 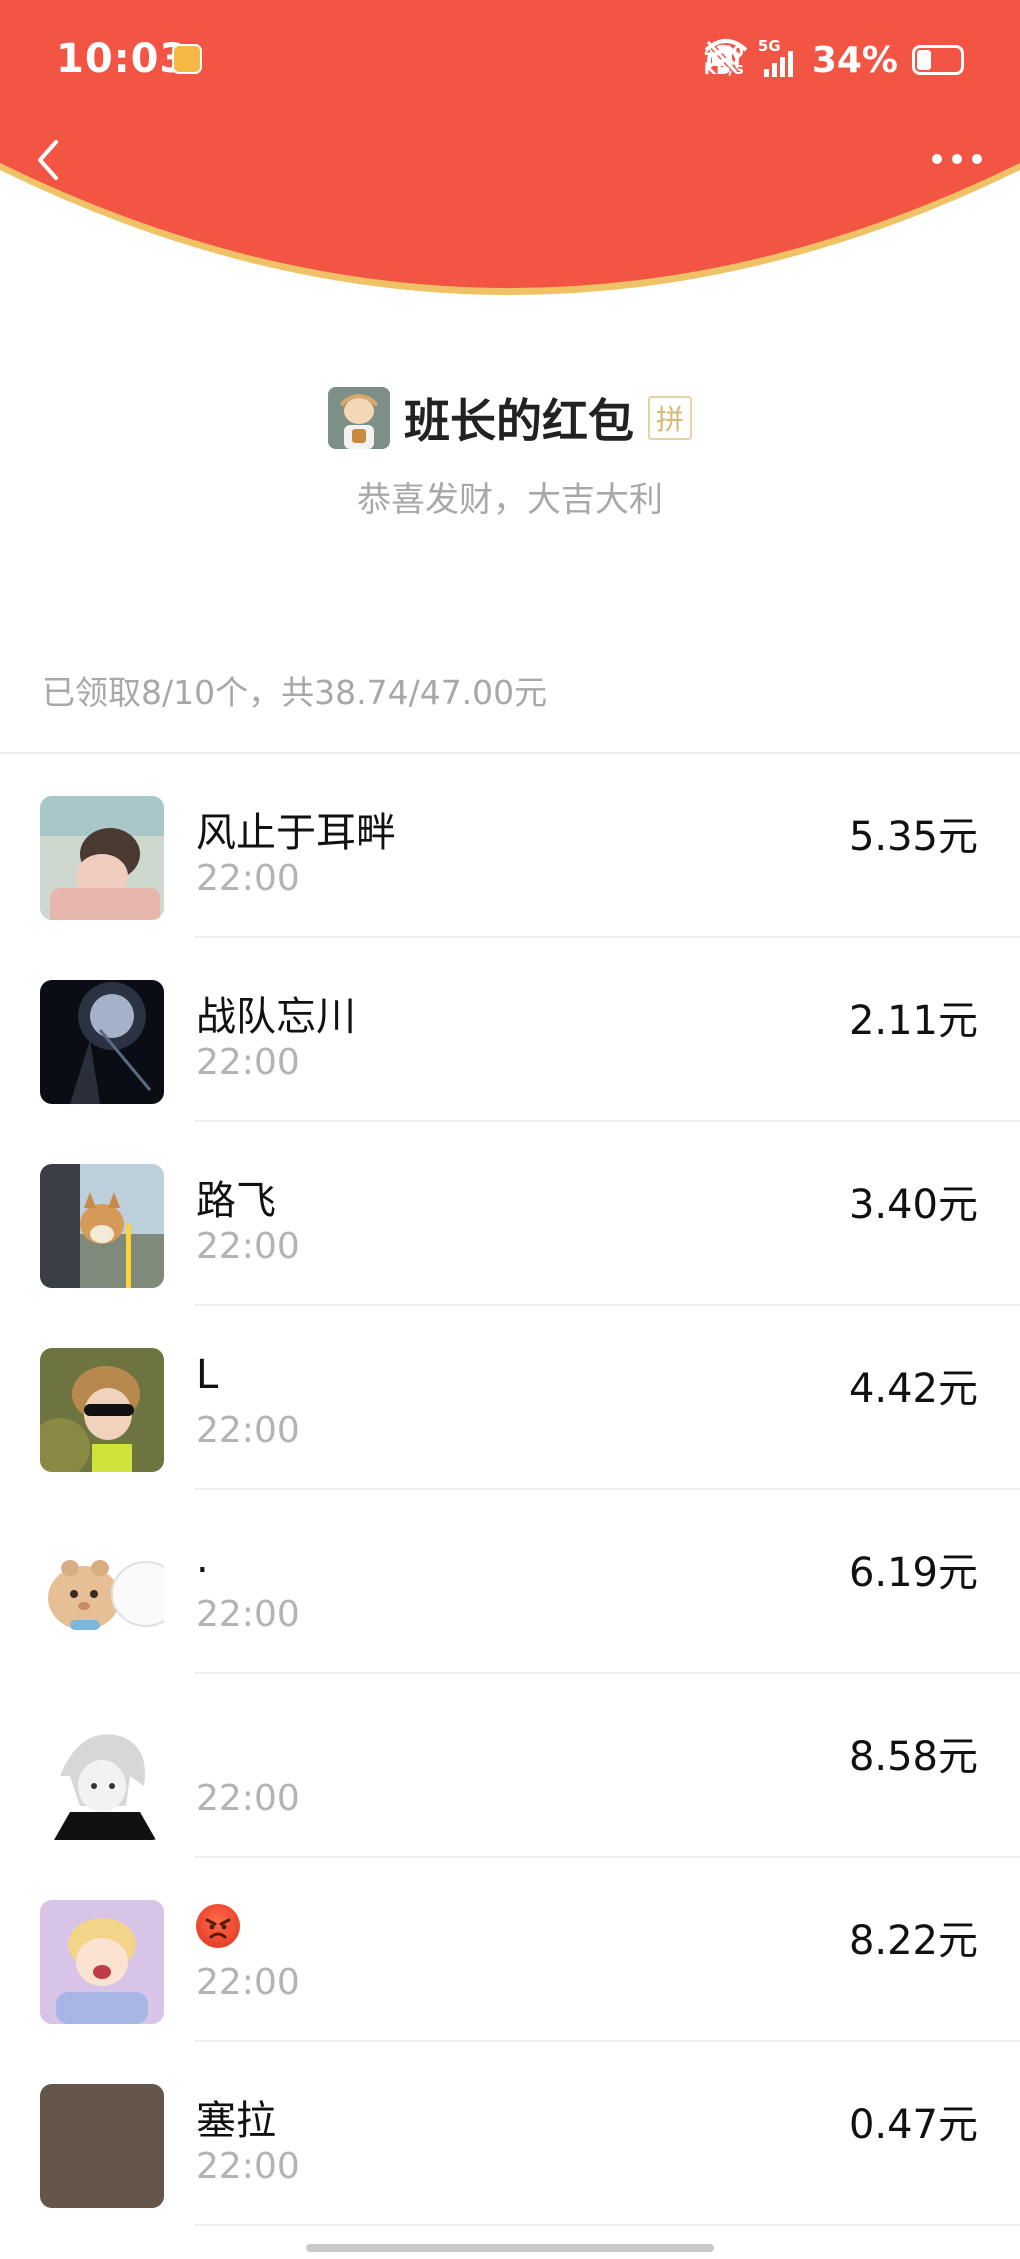 What do you see at coordinates (726, 56) in the screenshot?
I see `wifi-icon` at bounding box center [726, 56].